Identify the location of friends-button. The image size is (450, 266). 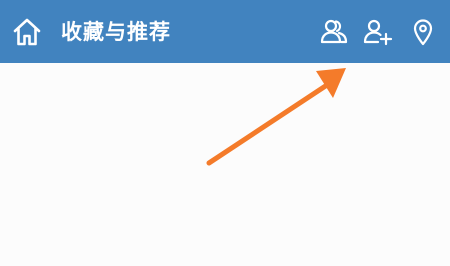
(334, 32).